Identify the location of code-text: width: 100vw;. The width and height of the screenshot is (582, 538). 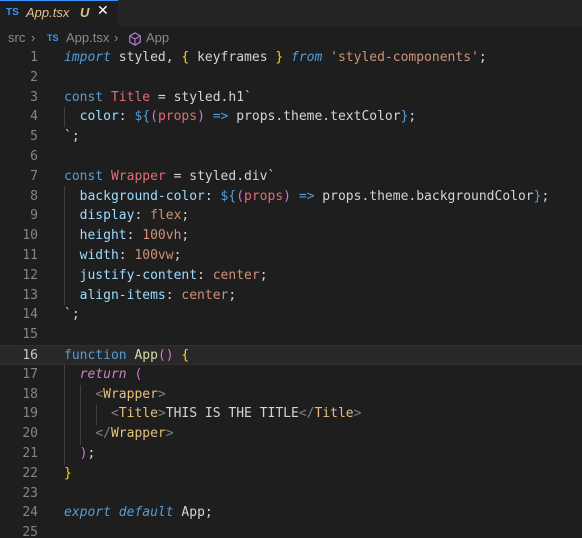
(123, 256).